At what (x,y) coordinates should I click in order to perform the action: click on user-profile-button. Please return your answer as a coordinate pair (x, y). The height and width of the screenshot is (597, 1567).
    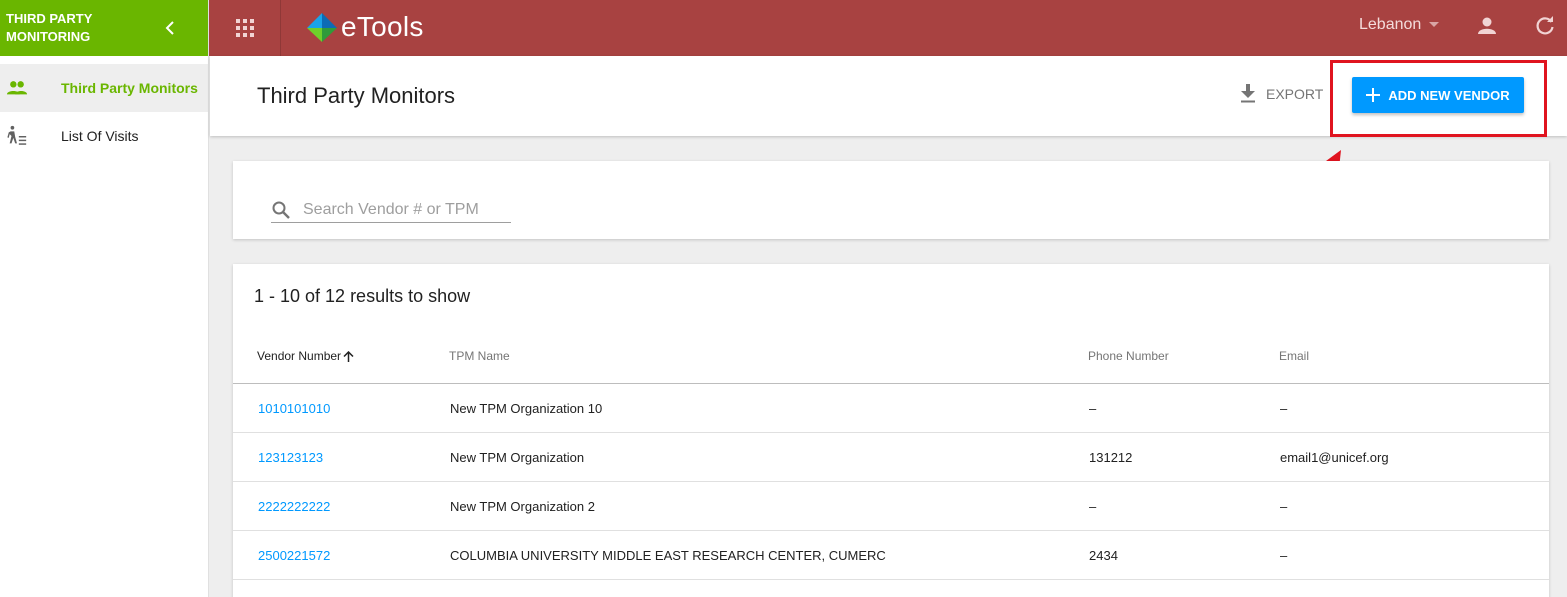
    Looking at the image, I should click on (1487, 26).